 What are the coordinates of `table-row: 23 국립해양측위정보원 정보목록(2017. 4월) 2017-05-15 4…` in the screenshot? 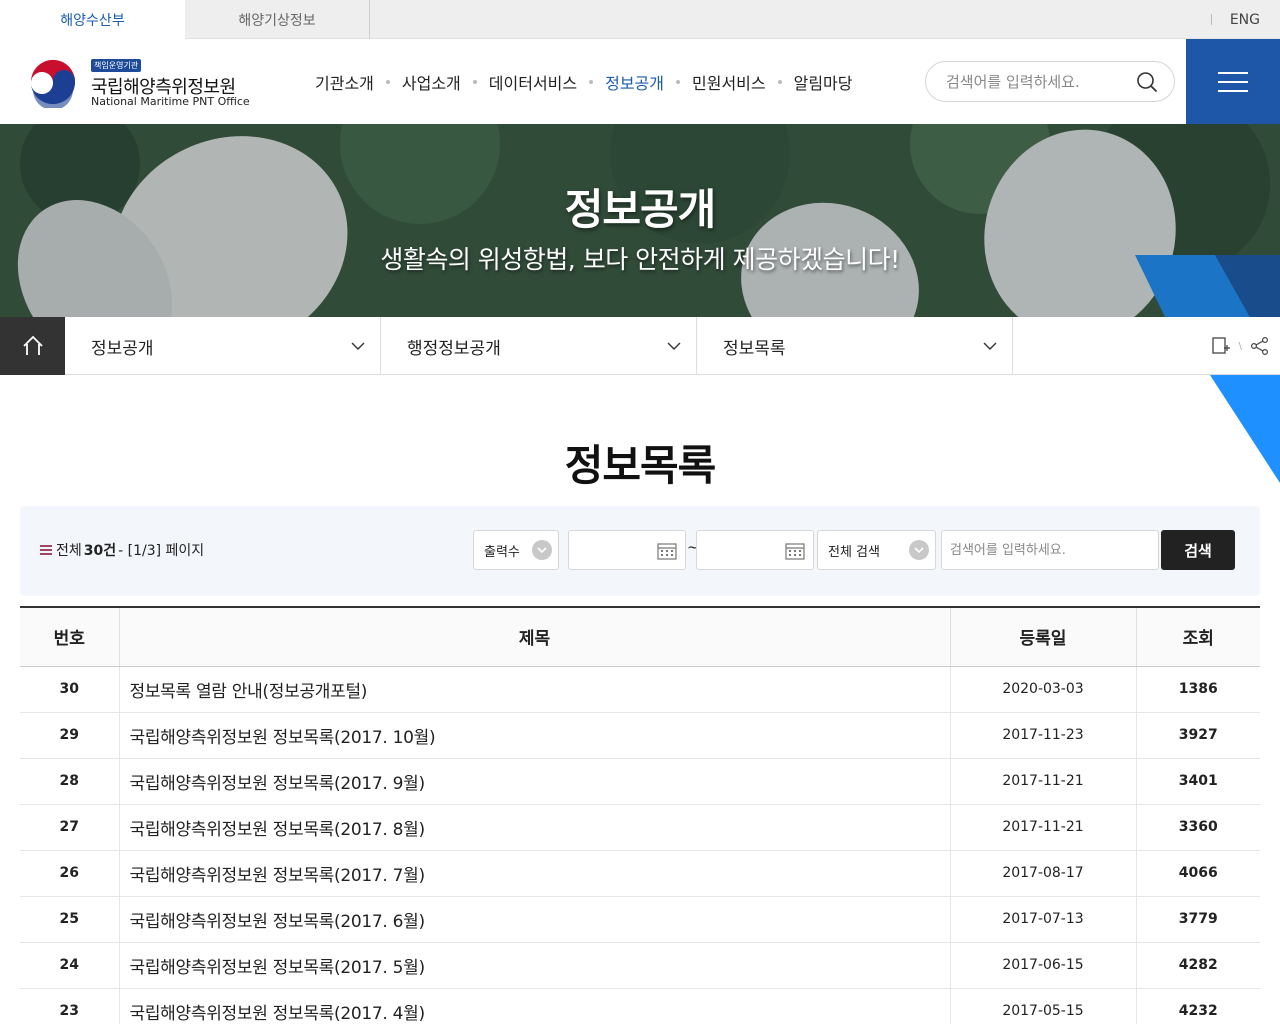 It's located at (640, 1006).